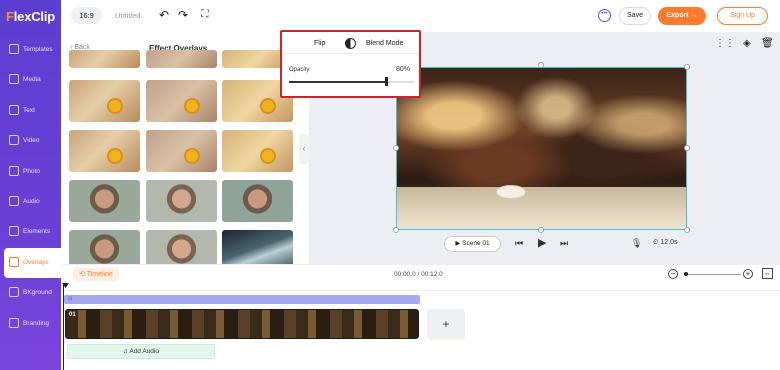 This screenshot has height=370, width=780. What do you see at coordinates (350, 53) in the screenshot?
I see `divider` at bounding box center [350, 53].